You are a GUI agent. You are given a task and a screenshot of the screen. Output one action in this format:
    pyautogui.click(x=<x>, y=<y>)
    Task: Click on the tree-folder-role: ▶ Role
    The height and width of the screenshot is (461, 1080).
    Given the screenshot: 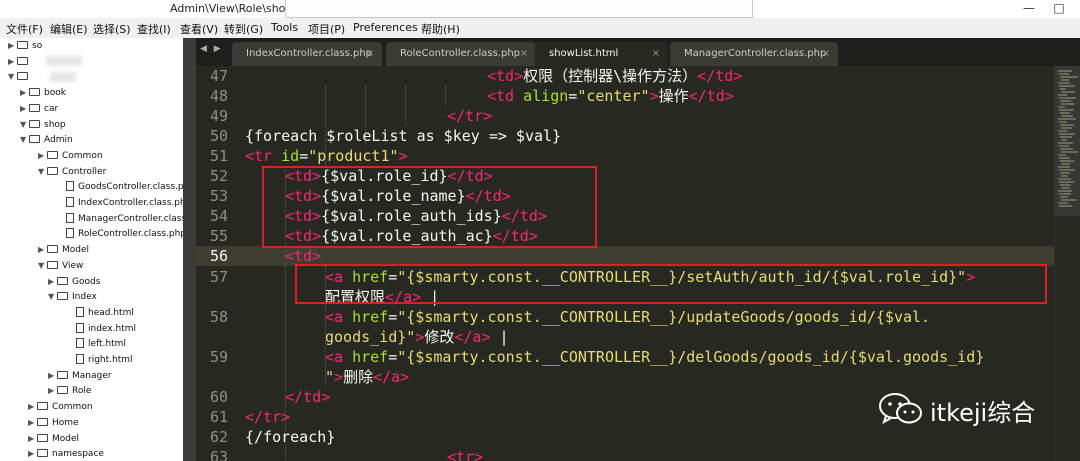 What is the action you would take?
    pyautogui.click(x=69, y=391)
    